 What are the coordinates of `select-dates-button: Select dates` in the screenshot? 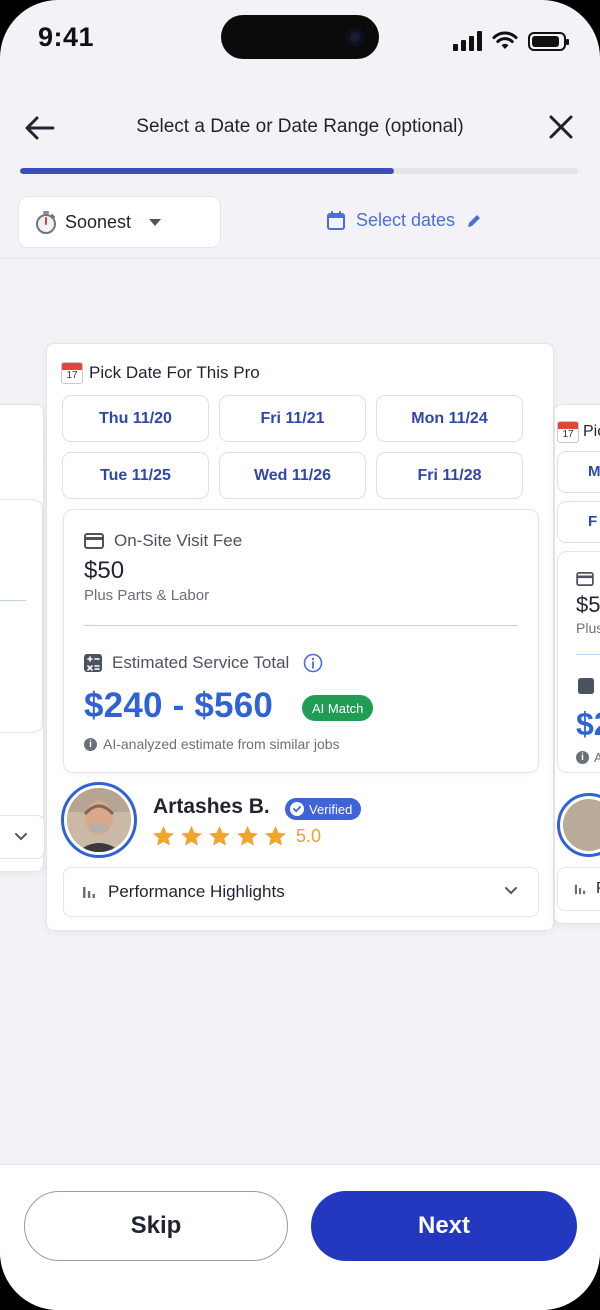 It's located at (404, 220).